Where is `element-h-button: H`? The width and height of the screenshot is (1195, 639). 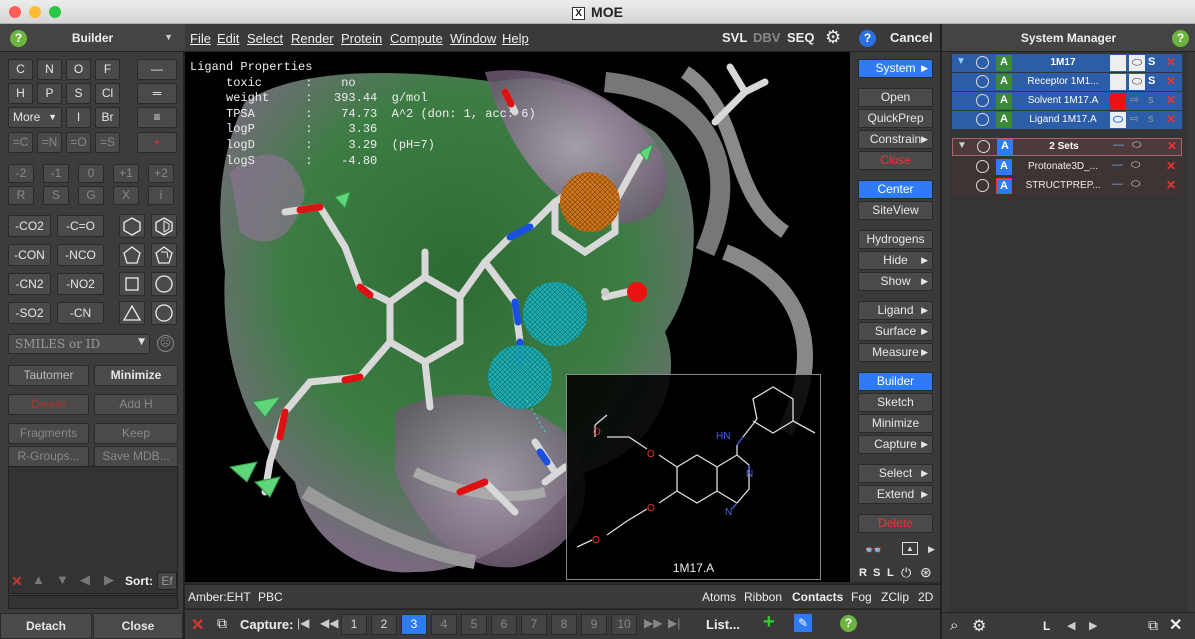
element-h-button: H is located at coordinates (20, 93).